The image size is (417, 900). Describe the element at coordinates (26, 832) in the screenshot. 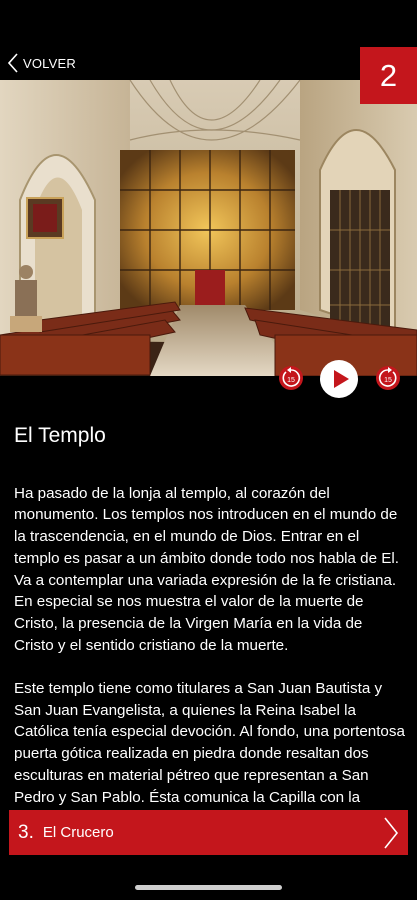

I see `next-stop-number: 3.` at that location.